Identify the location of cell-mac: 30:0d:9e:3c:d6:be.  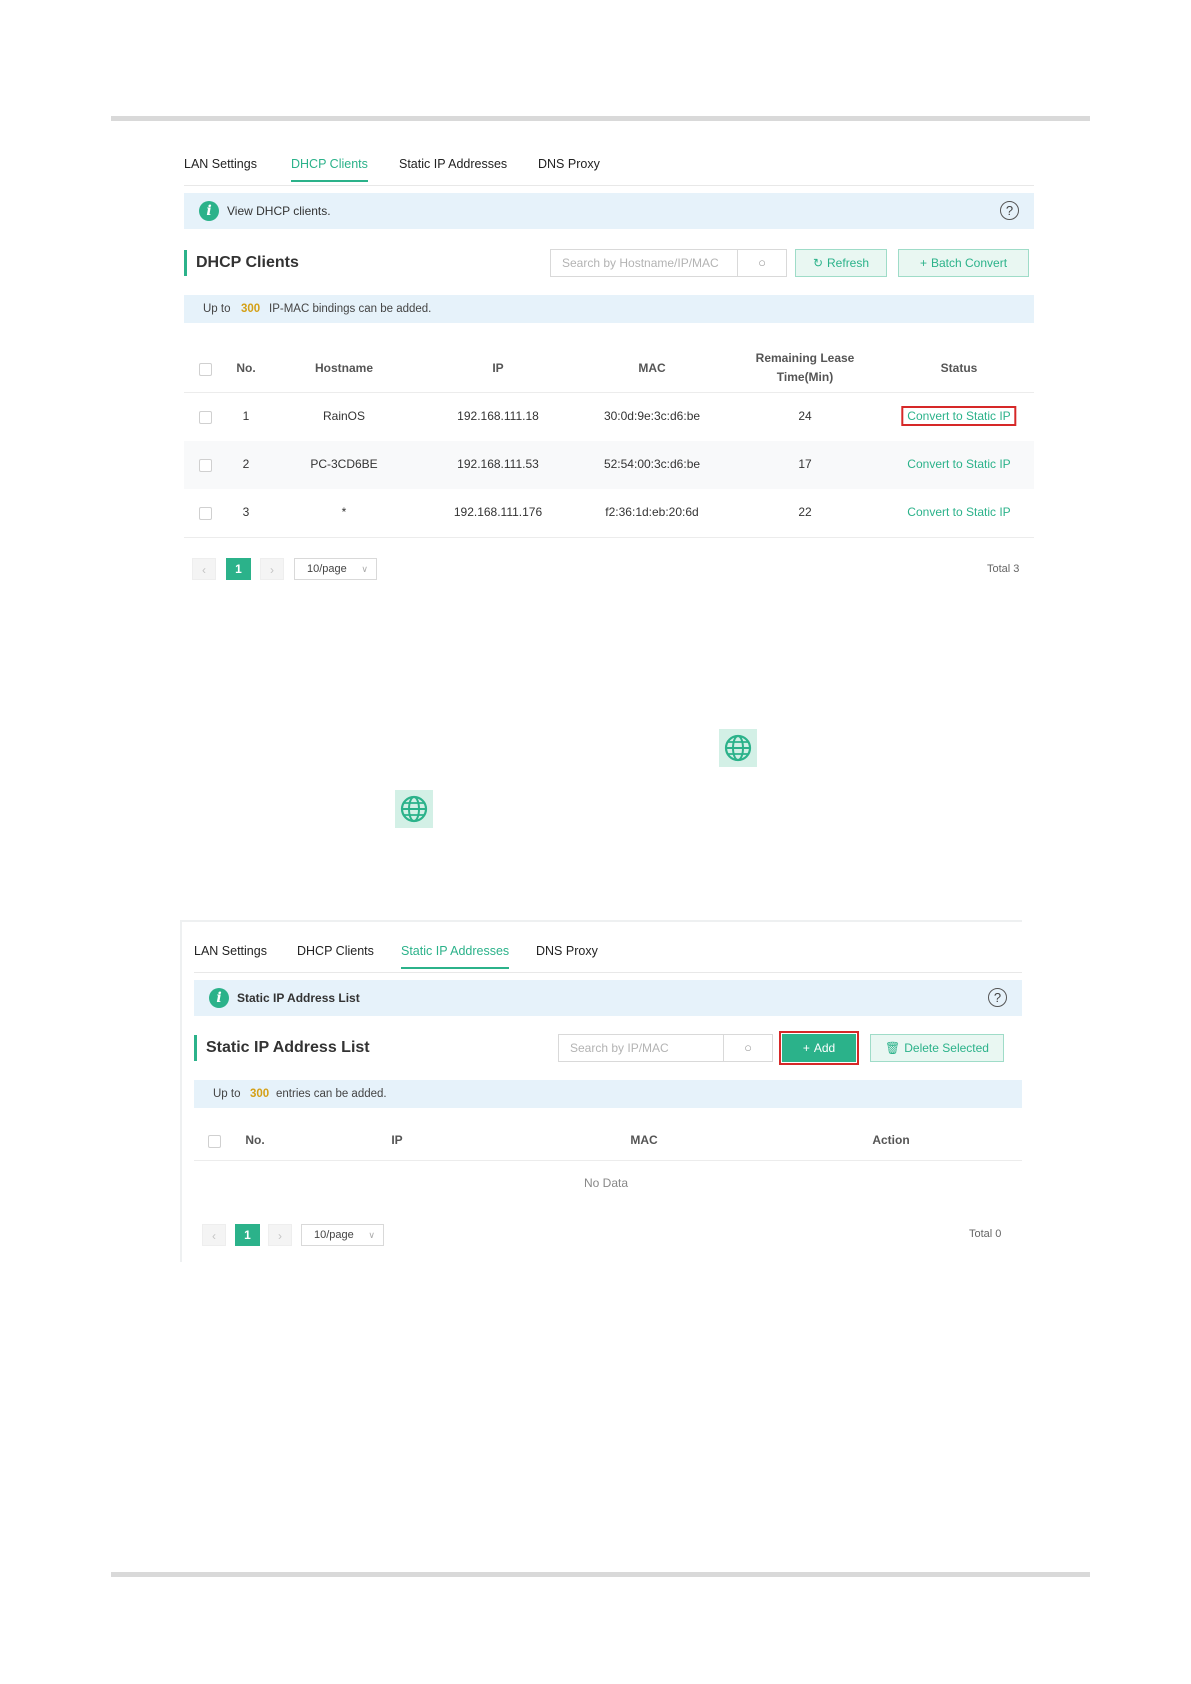
(652, 416).